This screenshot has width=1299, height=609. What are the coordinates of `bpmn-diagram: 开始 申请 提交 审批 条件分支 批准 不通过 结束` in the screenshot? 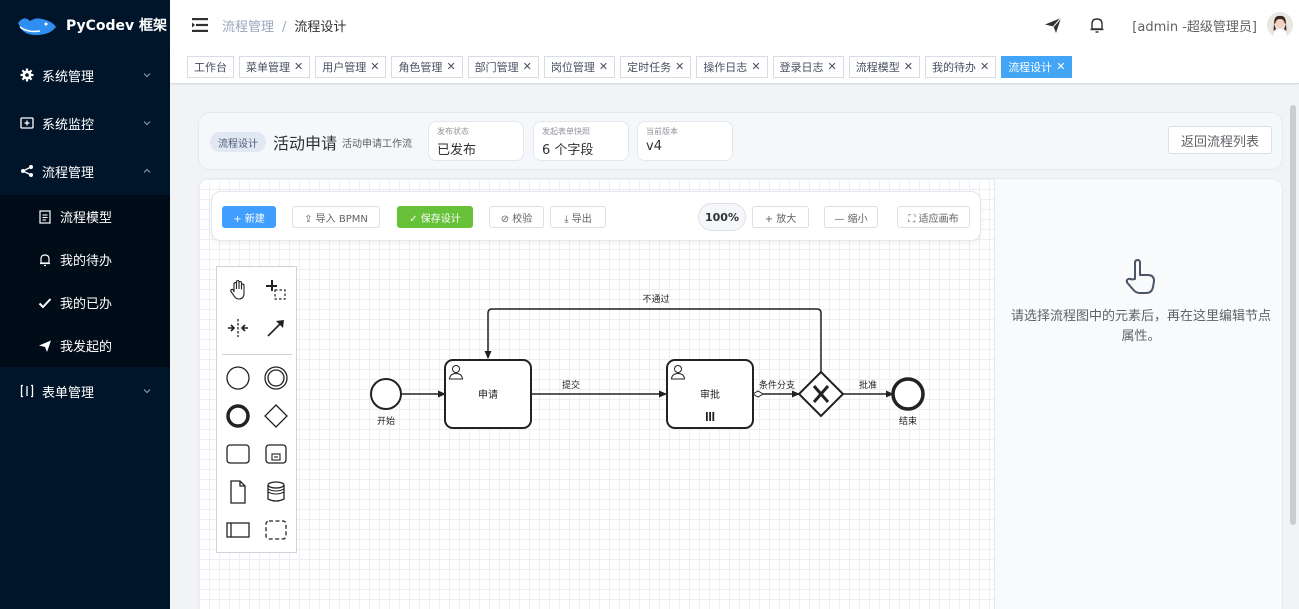 It's located at (647, 361).